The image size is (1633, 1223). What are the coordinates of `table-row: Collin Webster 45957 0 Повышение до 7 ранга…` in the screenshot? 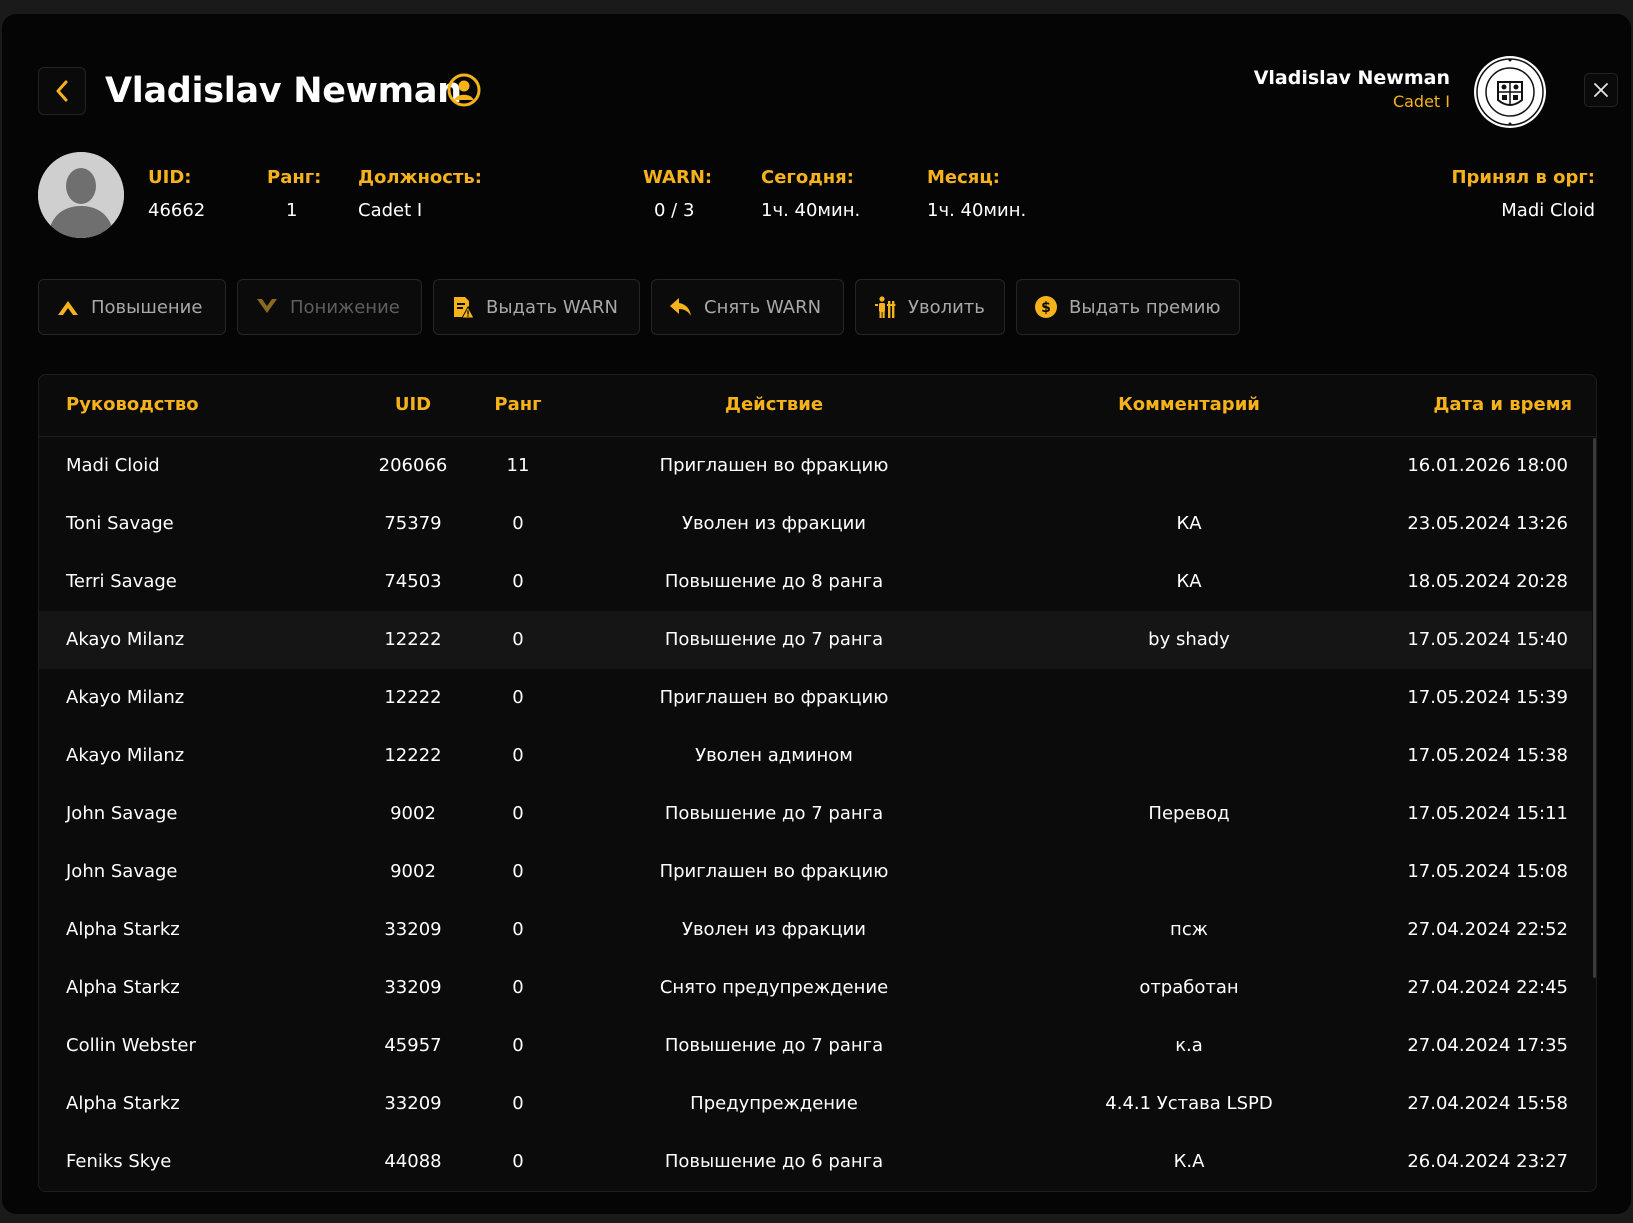 It's located at (815, 1046).